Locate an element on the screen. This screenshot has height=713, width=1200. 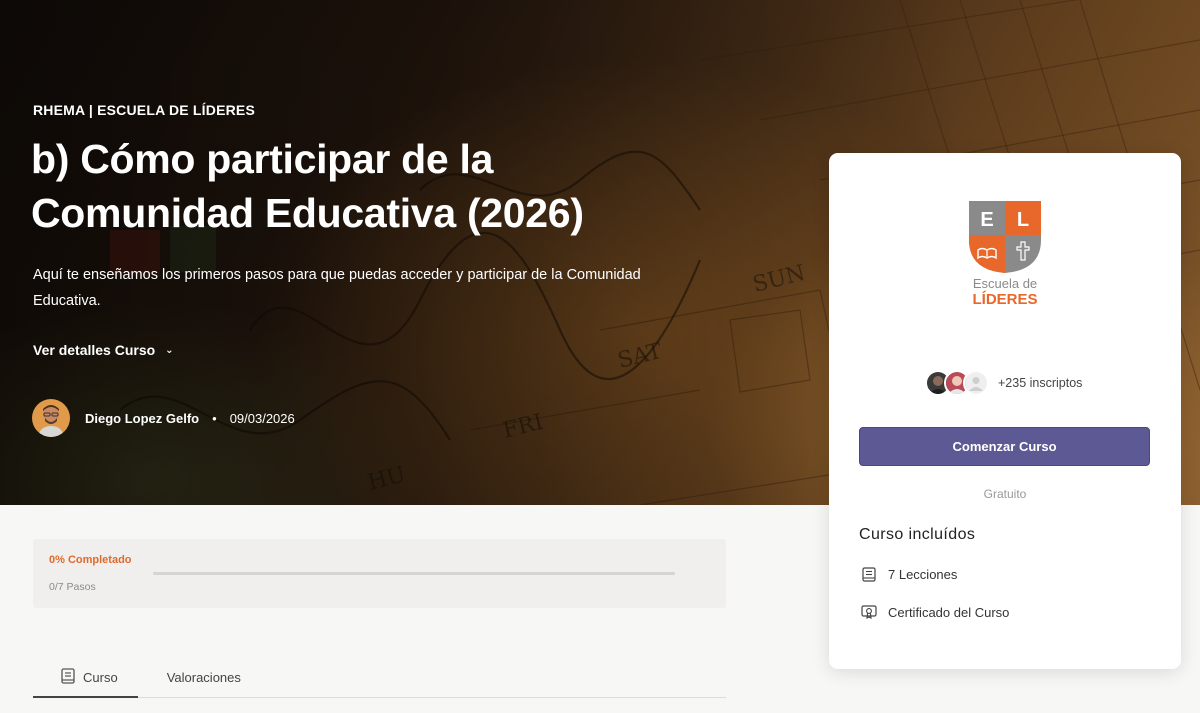
includes-item-lessons: 7 Lecciones is located at coordinates (908, 574).